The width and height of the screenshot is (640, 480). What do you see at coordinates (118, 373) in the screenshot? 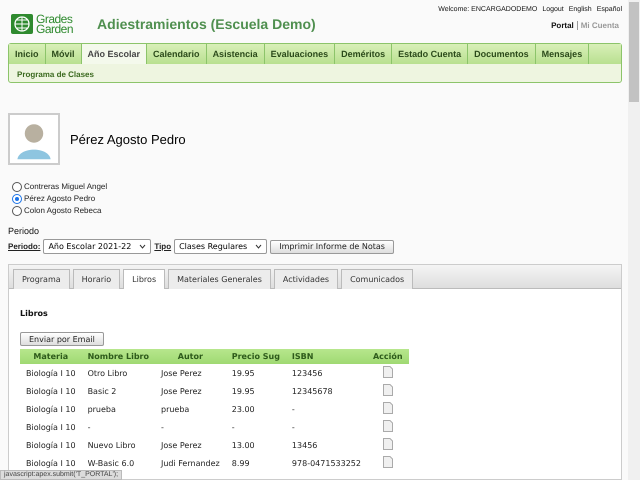
I see `table-cell: Otro Libro` at bounding box center [118, 373].